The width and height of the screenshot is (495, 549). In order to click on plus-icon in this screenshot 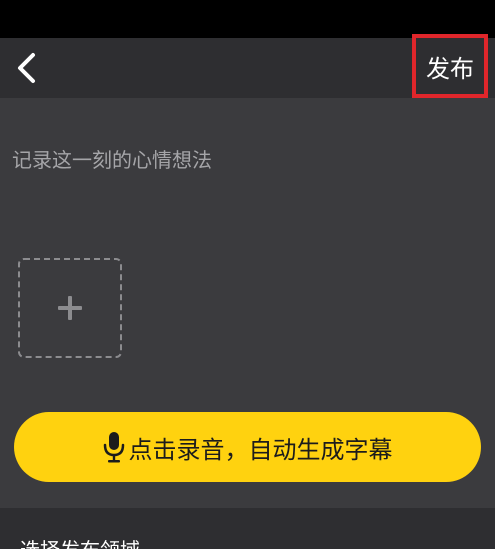, I will do `click(70, 308)`.